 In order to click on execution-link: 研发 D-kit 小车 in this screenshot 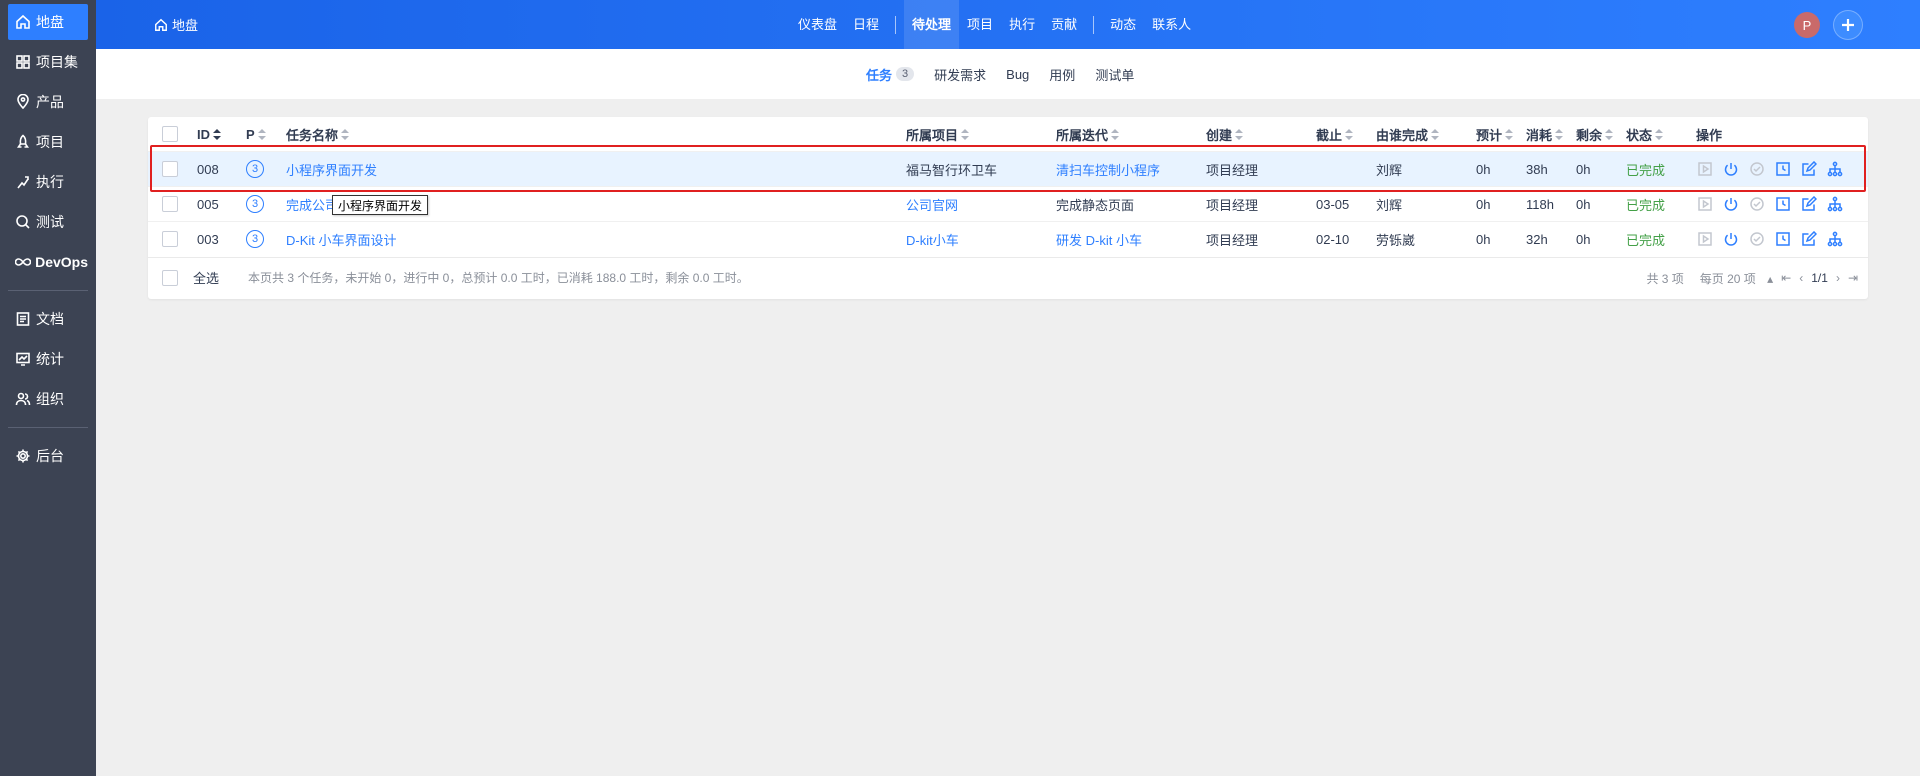, I will do `click(1099, 239)`.